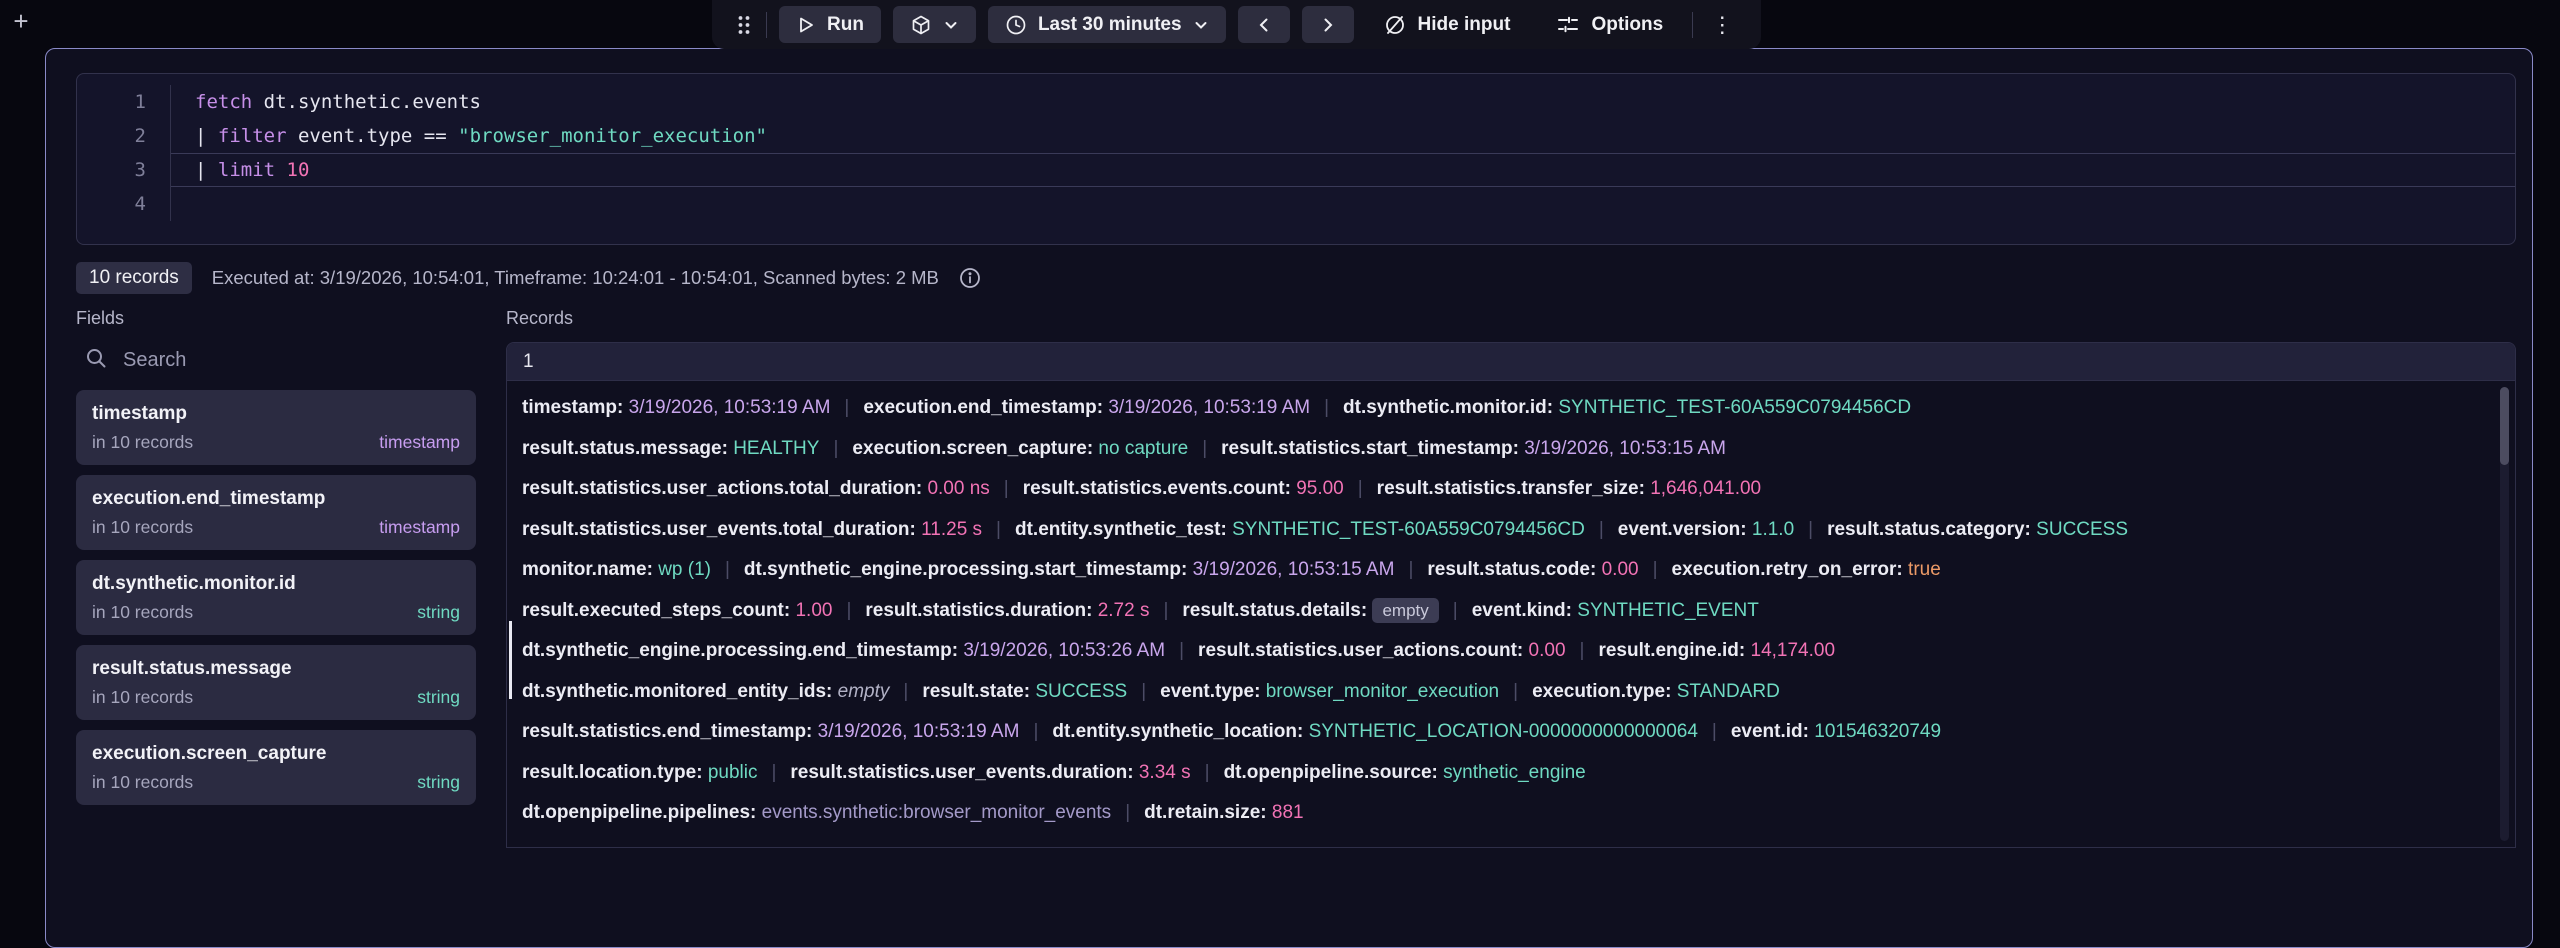 This screenshot has height=948, width=2560. What do you see at coordinates (1684, 529) in the screenshot?
I see `record-field-key: event.version:` at bounding box center [1684, 529].